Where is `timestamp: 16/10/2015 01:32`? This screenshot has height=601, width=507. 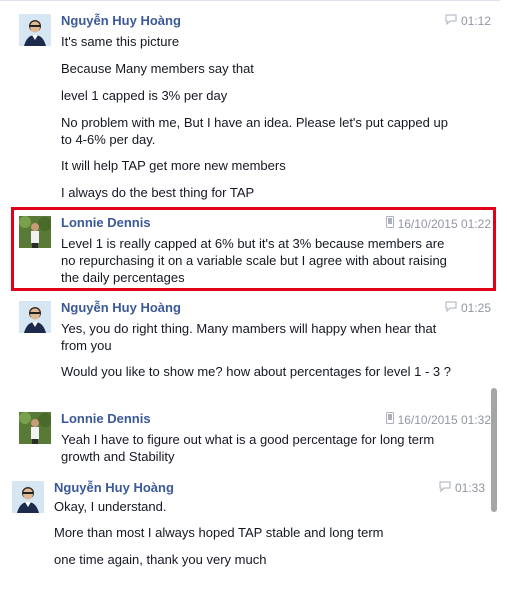 timestamp: 16/10/2015 01:32 is located at coordinates (444, 419).